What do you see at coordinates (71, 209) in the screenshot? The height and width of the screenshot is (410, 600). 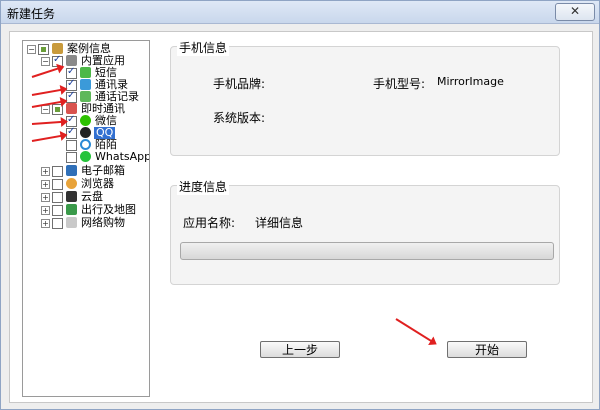 I see `map-icon` at bounding box center [71, 209].